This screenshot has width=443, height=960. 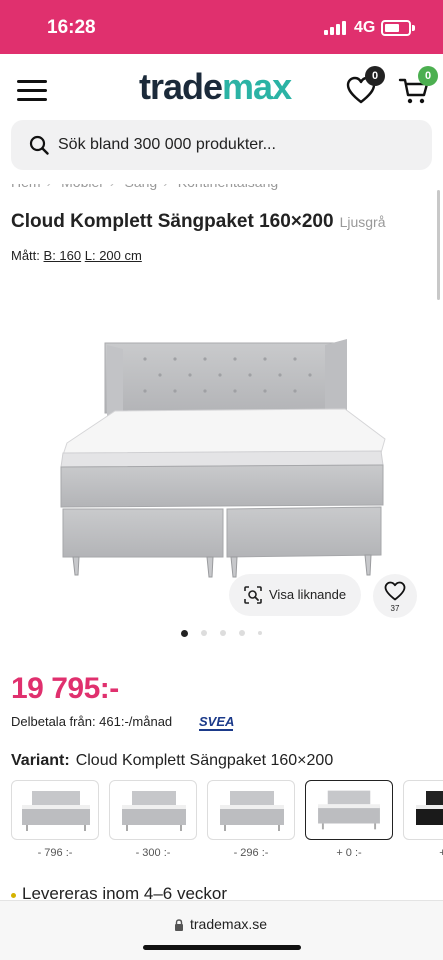 I want to click on wishlist-button: 37, so click(x=395, y=596).